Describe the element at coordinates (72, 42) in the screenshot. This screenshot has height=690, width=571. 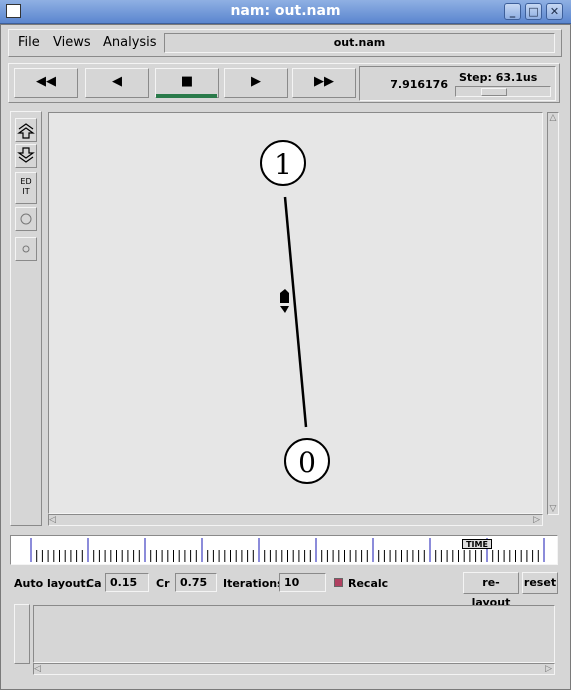
I see `menu-views: Views` at that location.